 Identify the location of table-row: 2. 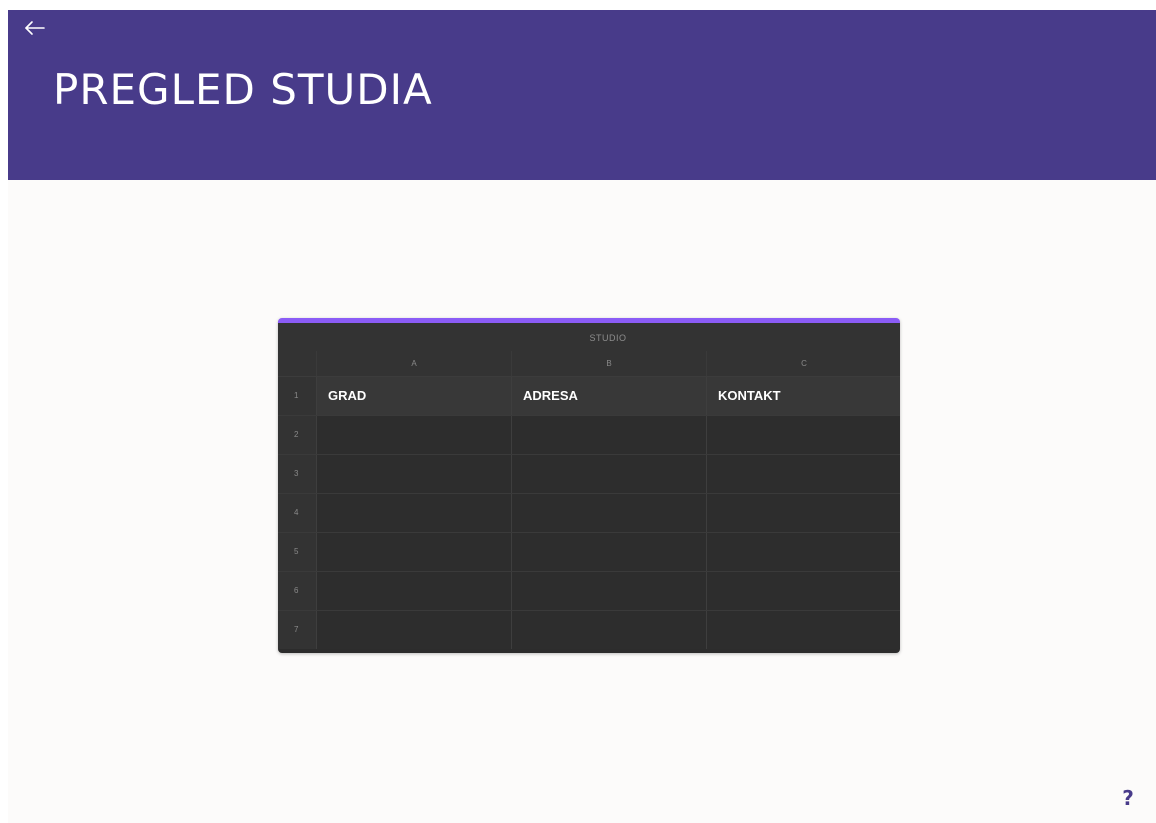
(589, 435).